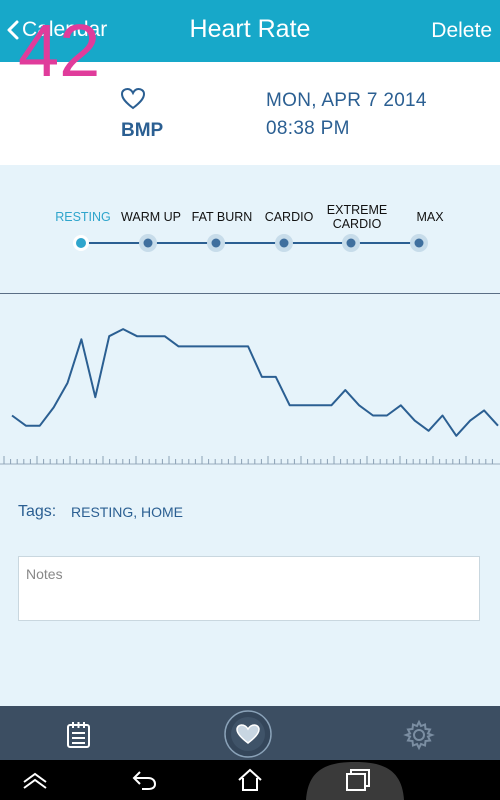 This screenshot has width=500, height=800. I want to click on tags-value: RESTING, HOME, so click(127, 512).